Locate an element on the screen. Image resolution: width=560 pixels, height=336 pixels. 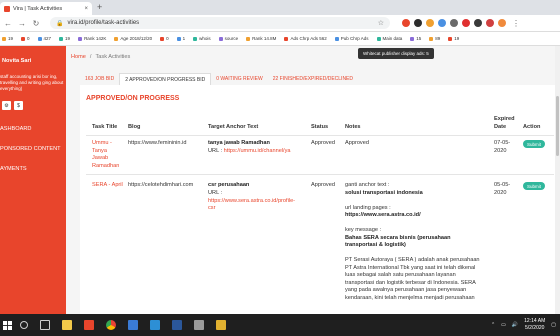
store-icon is located at coordinates (155, 325).